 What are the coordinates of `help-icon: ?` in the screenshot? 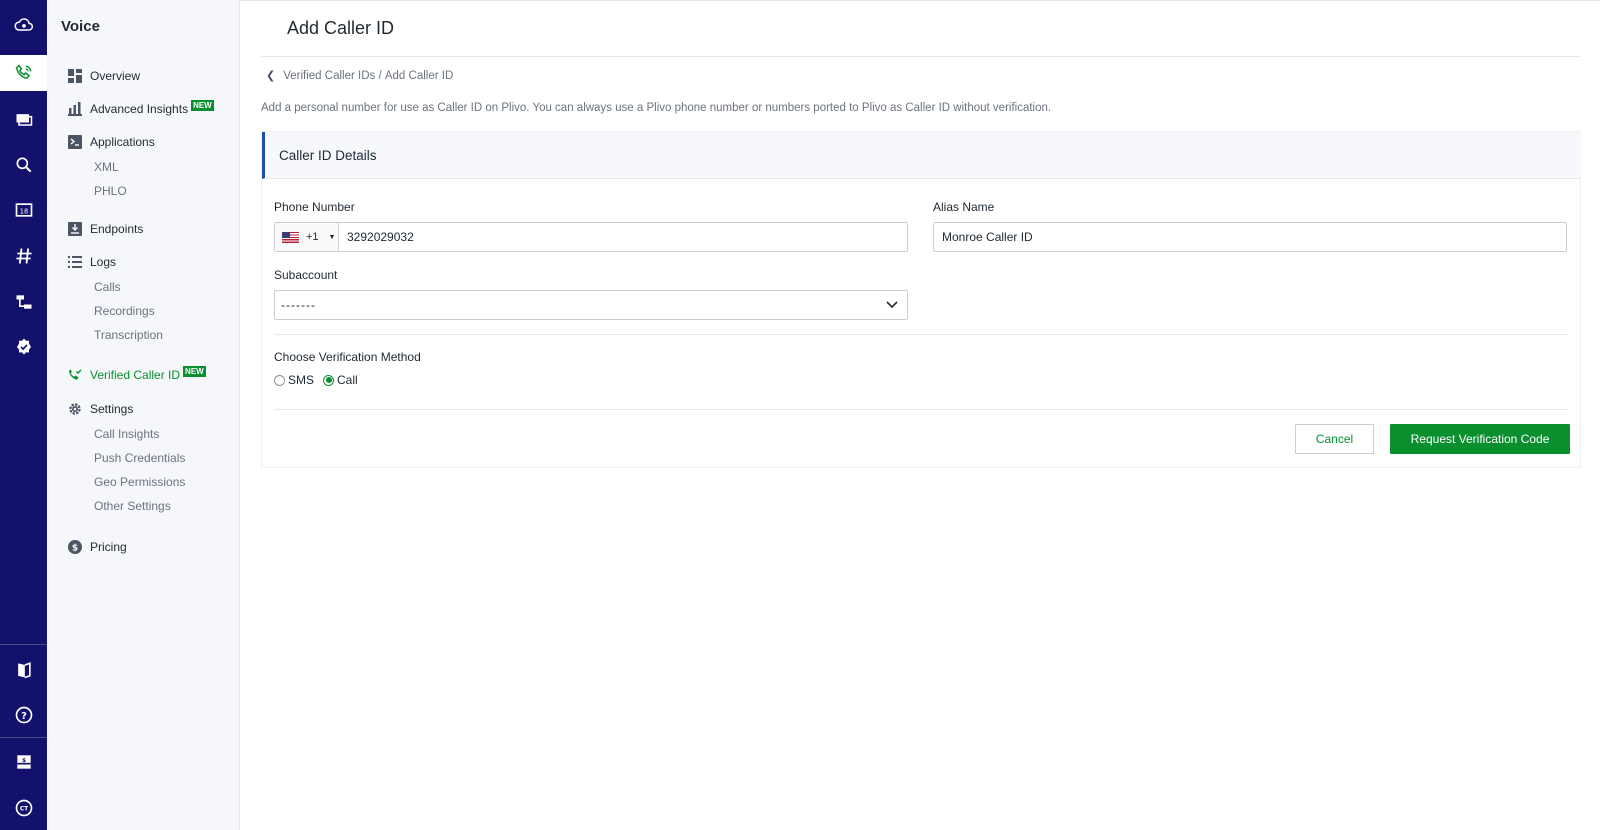 It's located at (23, 715).